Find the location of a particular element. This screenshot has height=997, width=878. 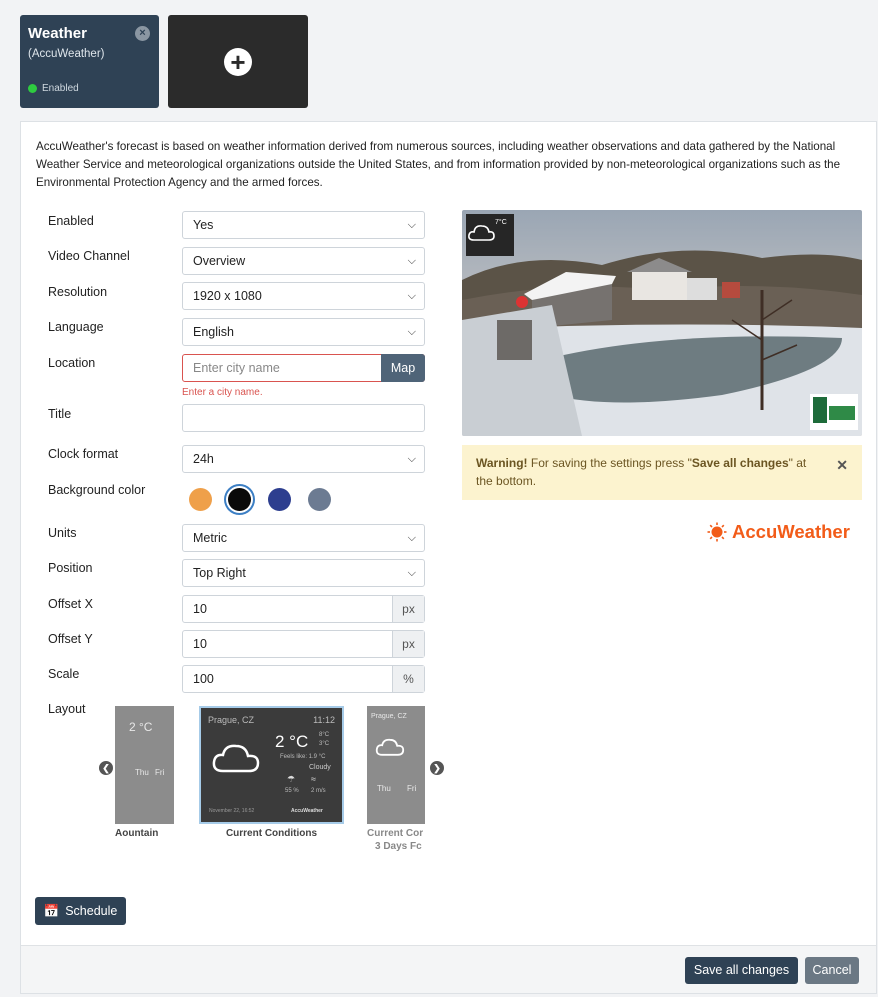

warning-text-before: For saving the settings press " is located at coordinates (609, 463).